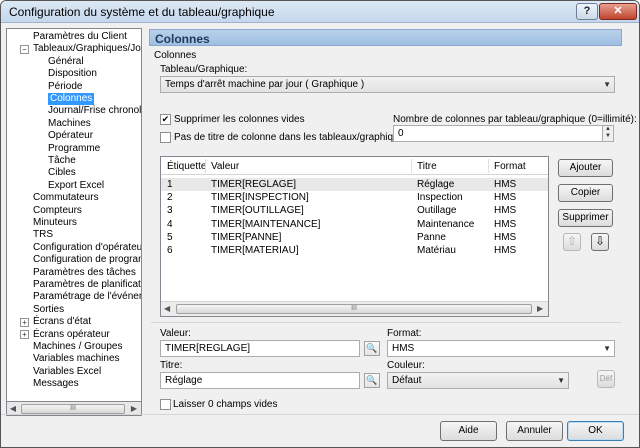 The height and width of the screenshot is (448, 640). What do you see at coordinates (170, 184) in the screenshot?
I see `cell-label: 1` at bounding box center [170, 184].